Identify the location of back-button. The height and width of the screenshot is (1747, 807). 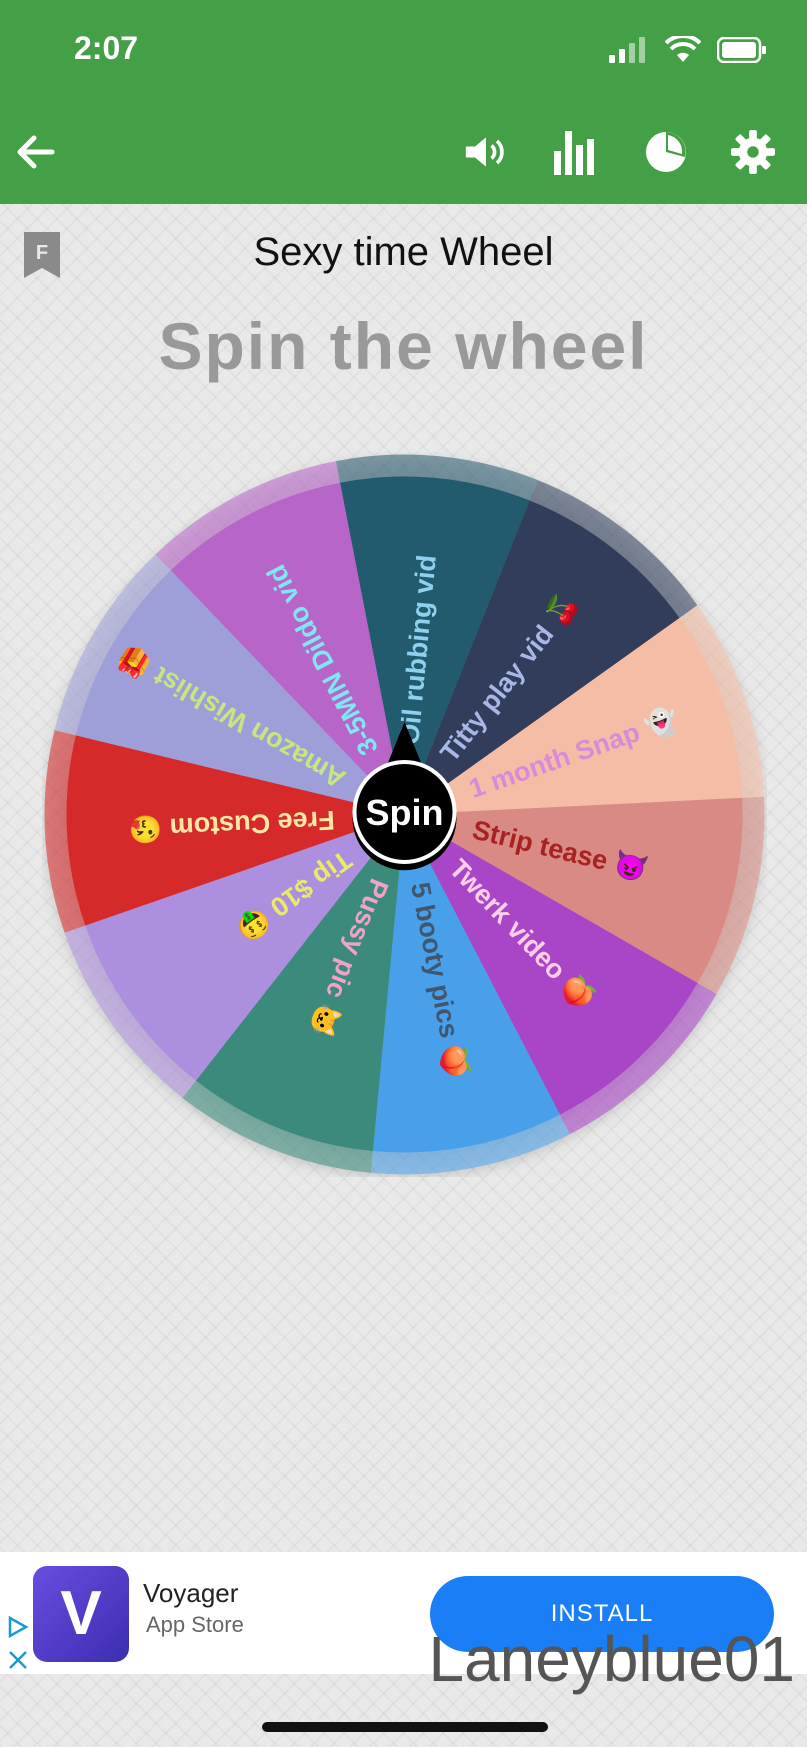
(36, 152).